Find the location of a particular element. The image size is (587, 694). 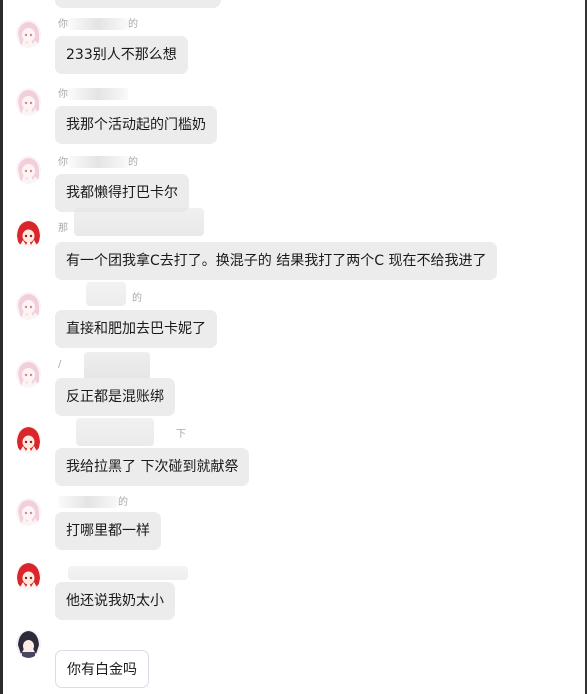

message-text: 打哪里都一样 is located at coordinates (108, 531).